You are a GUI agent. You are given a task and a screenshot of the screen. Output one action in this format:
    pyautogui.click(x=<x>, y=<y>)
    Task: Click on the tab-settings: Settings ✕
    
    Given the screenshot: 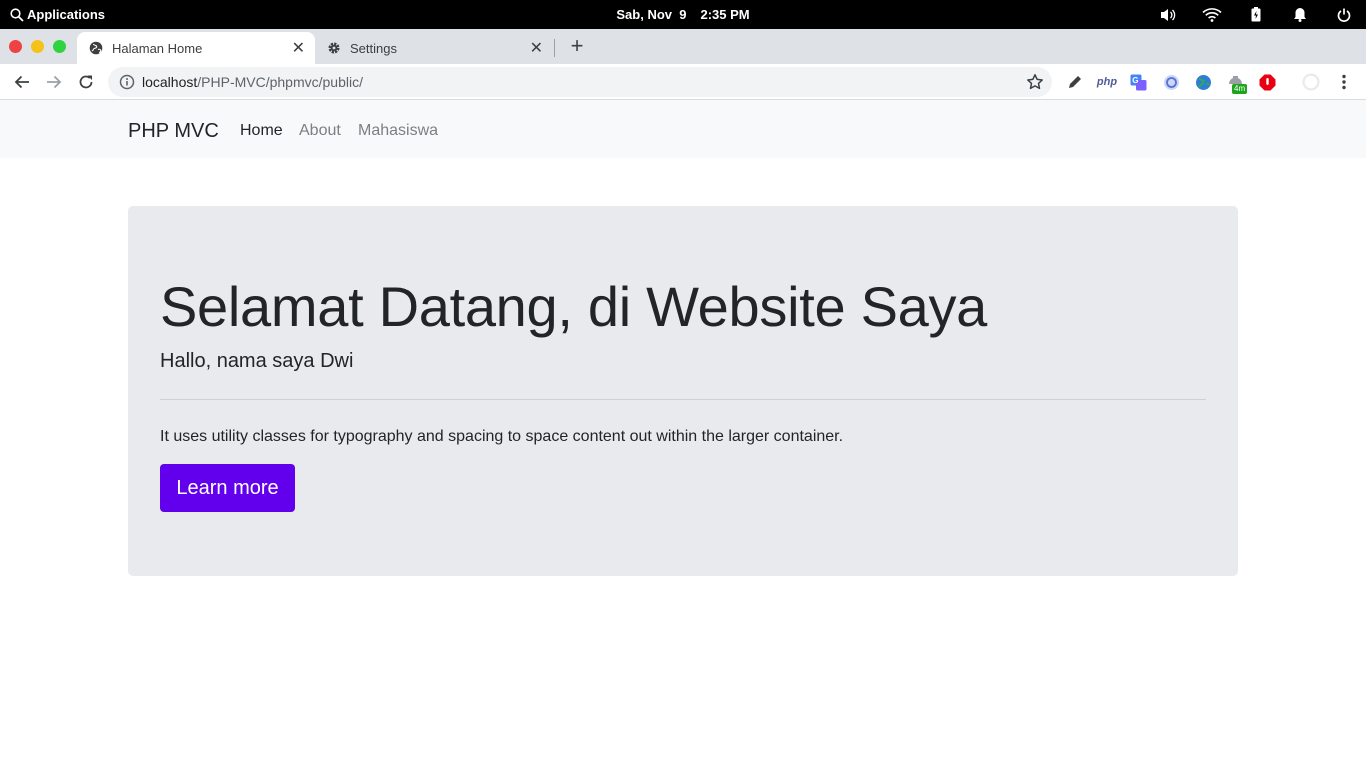 What is the action you would take?
    pyautogui.click(x=434, y=48)
    